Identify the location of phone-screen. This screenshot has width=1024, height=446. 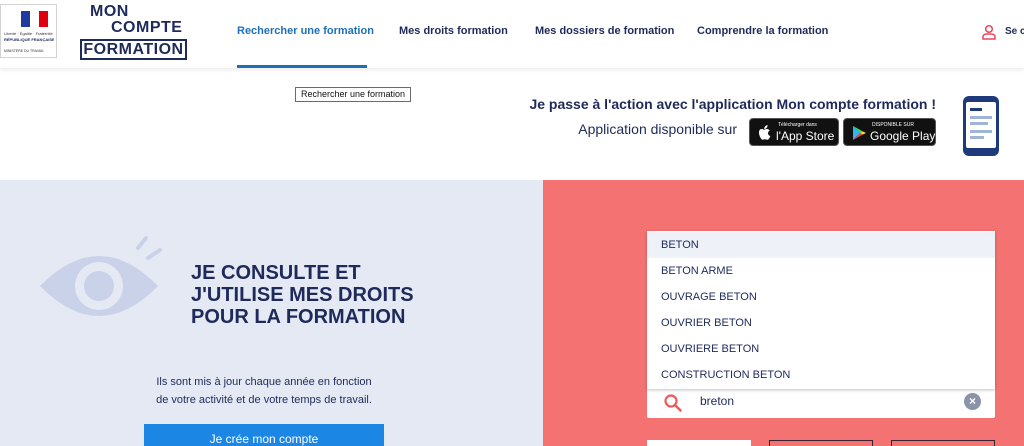
(981, 125).